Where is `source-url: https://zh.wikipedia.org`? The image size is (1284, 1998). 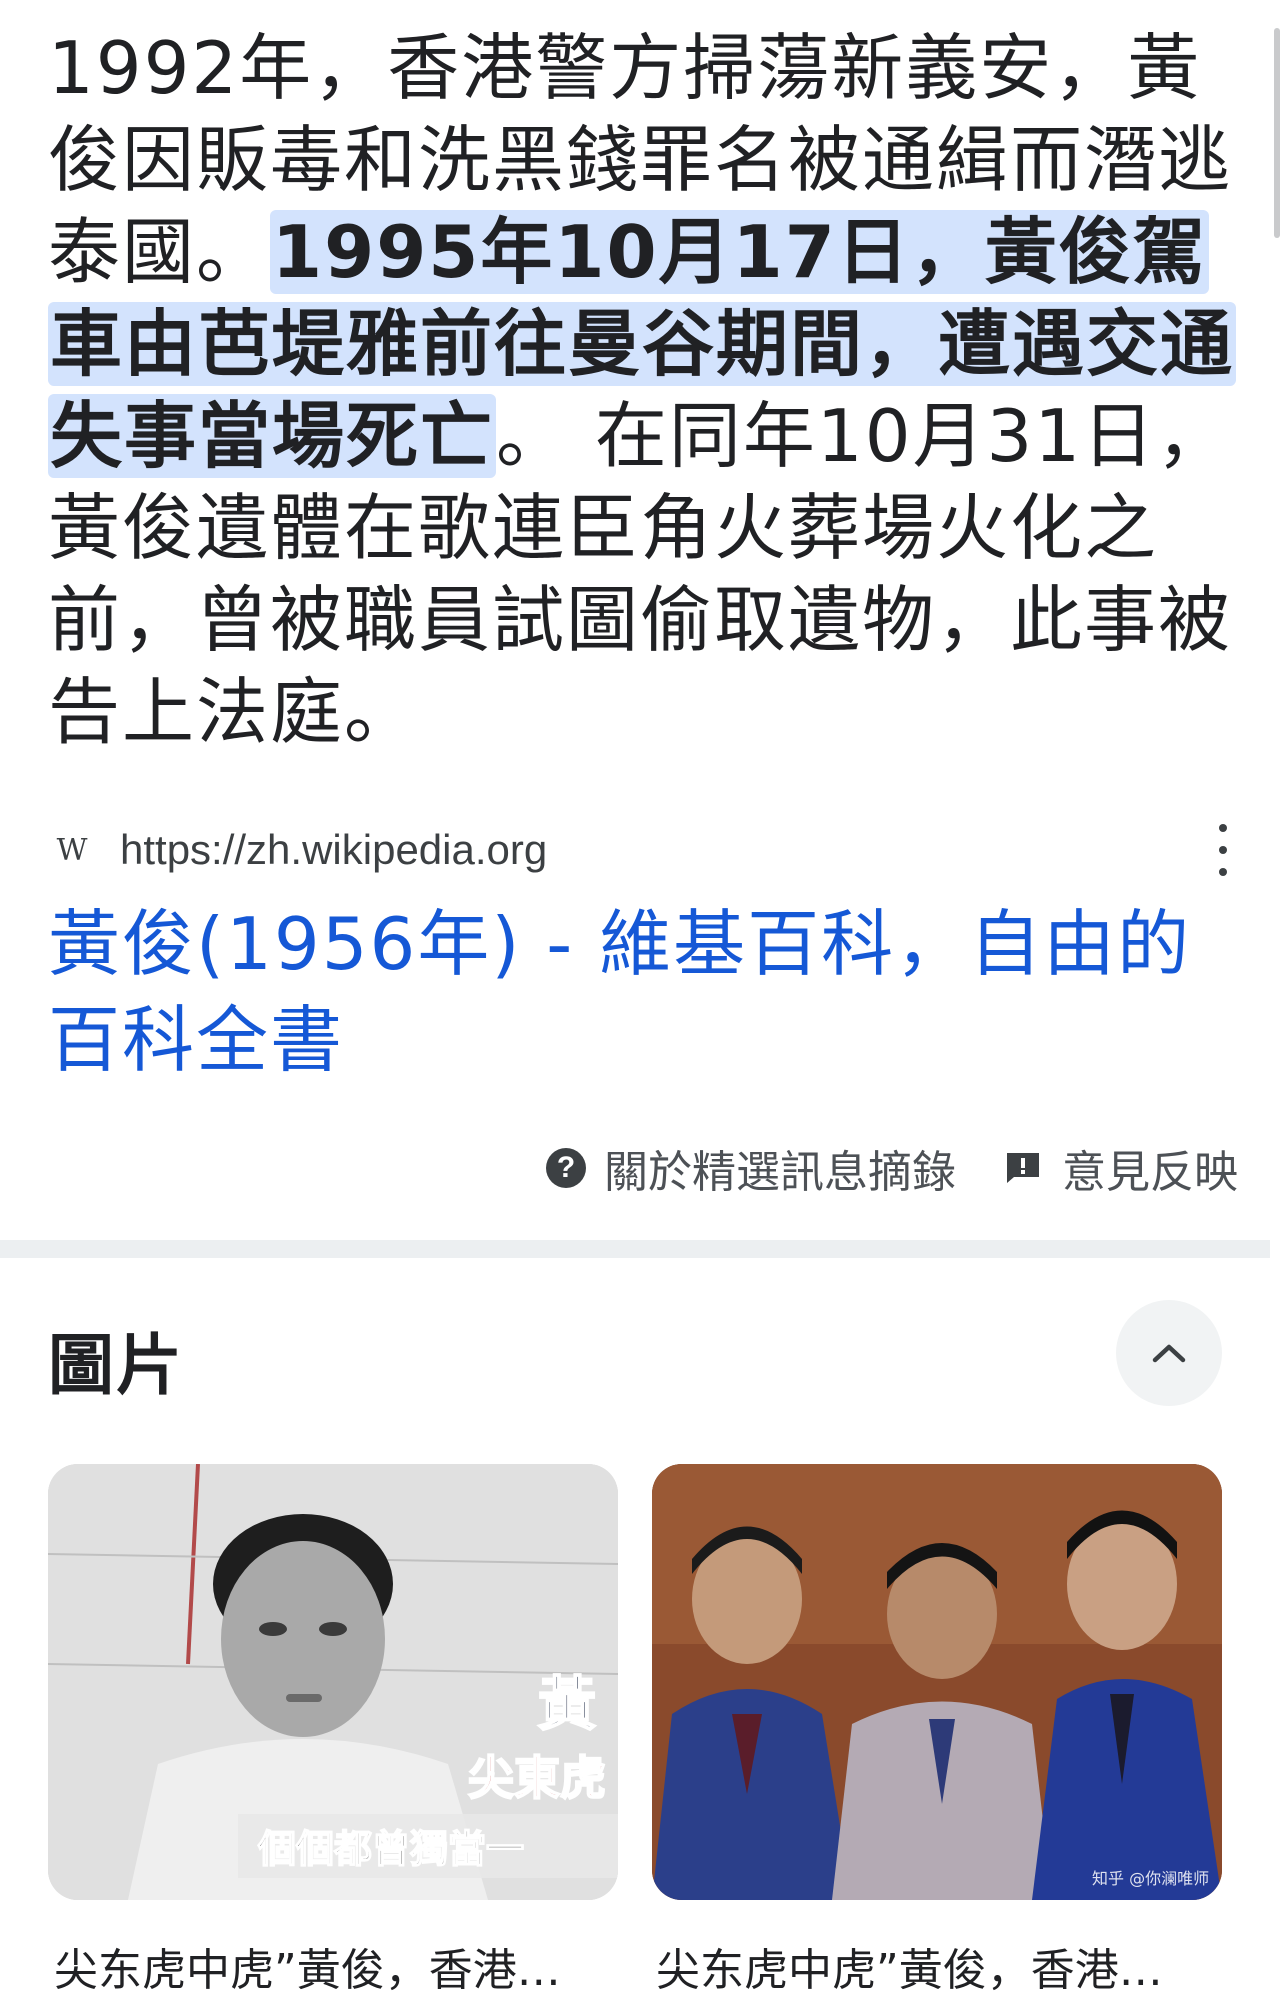 source-url: https://zh.wikipedia.org is located at coordinates (333, 850).